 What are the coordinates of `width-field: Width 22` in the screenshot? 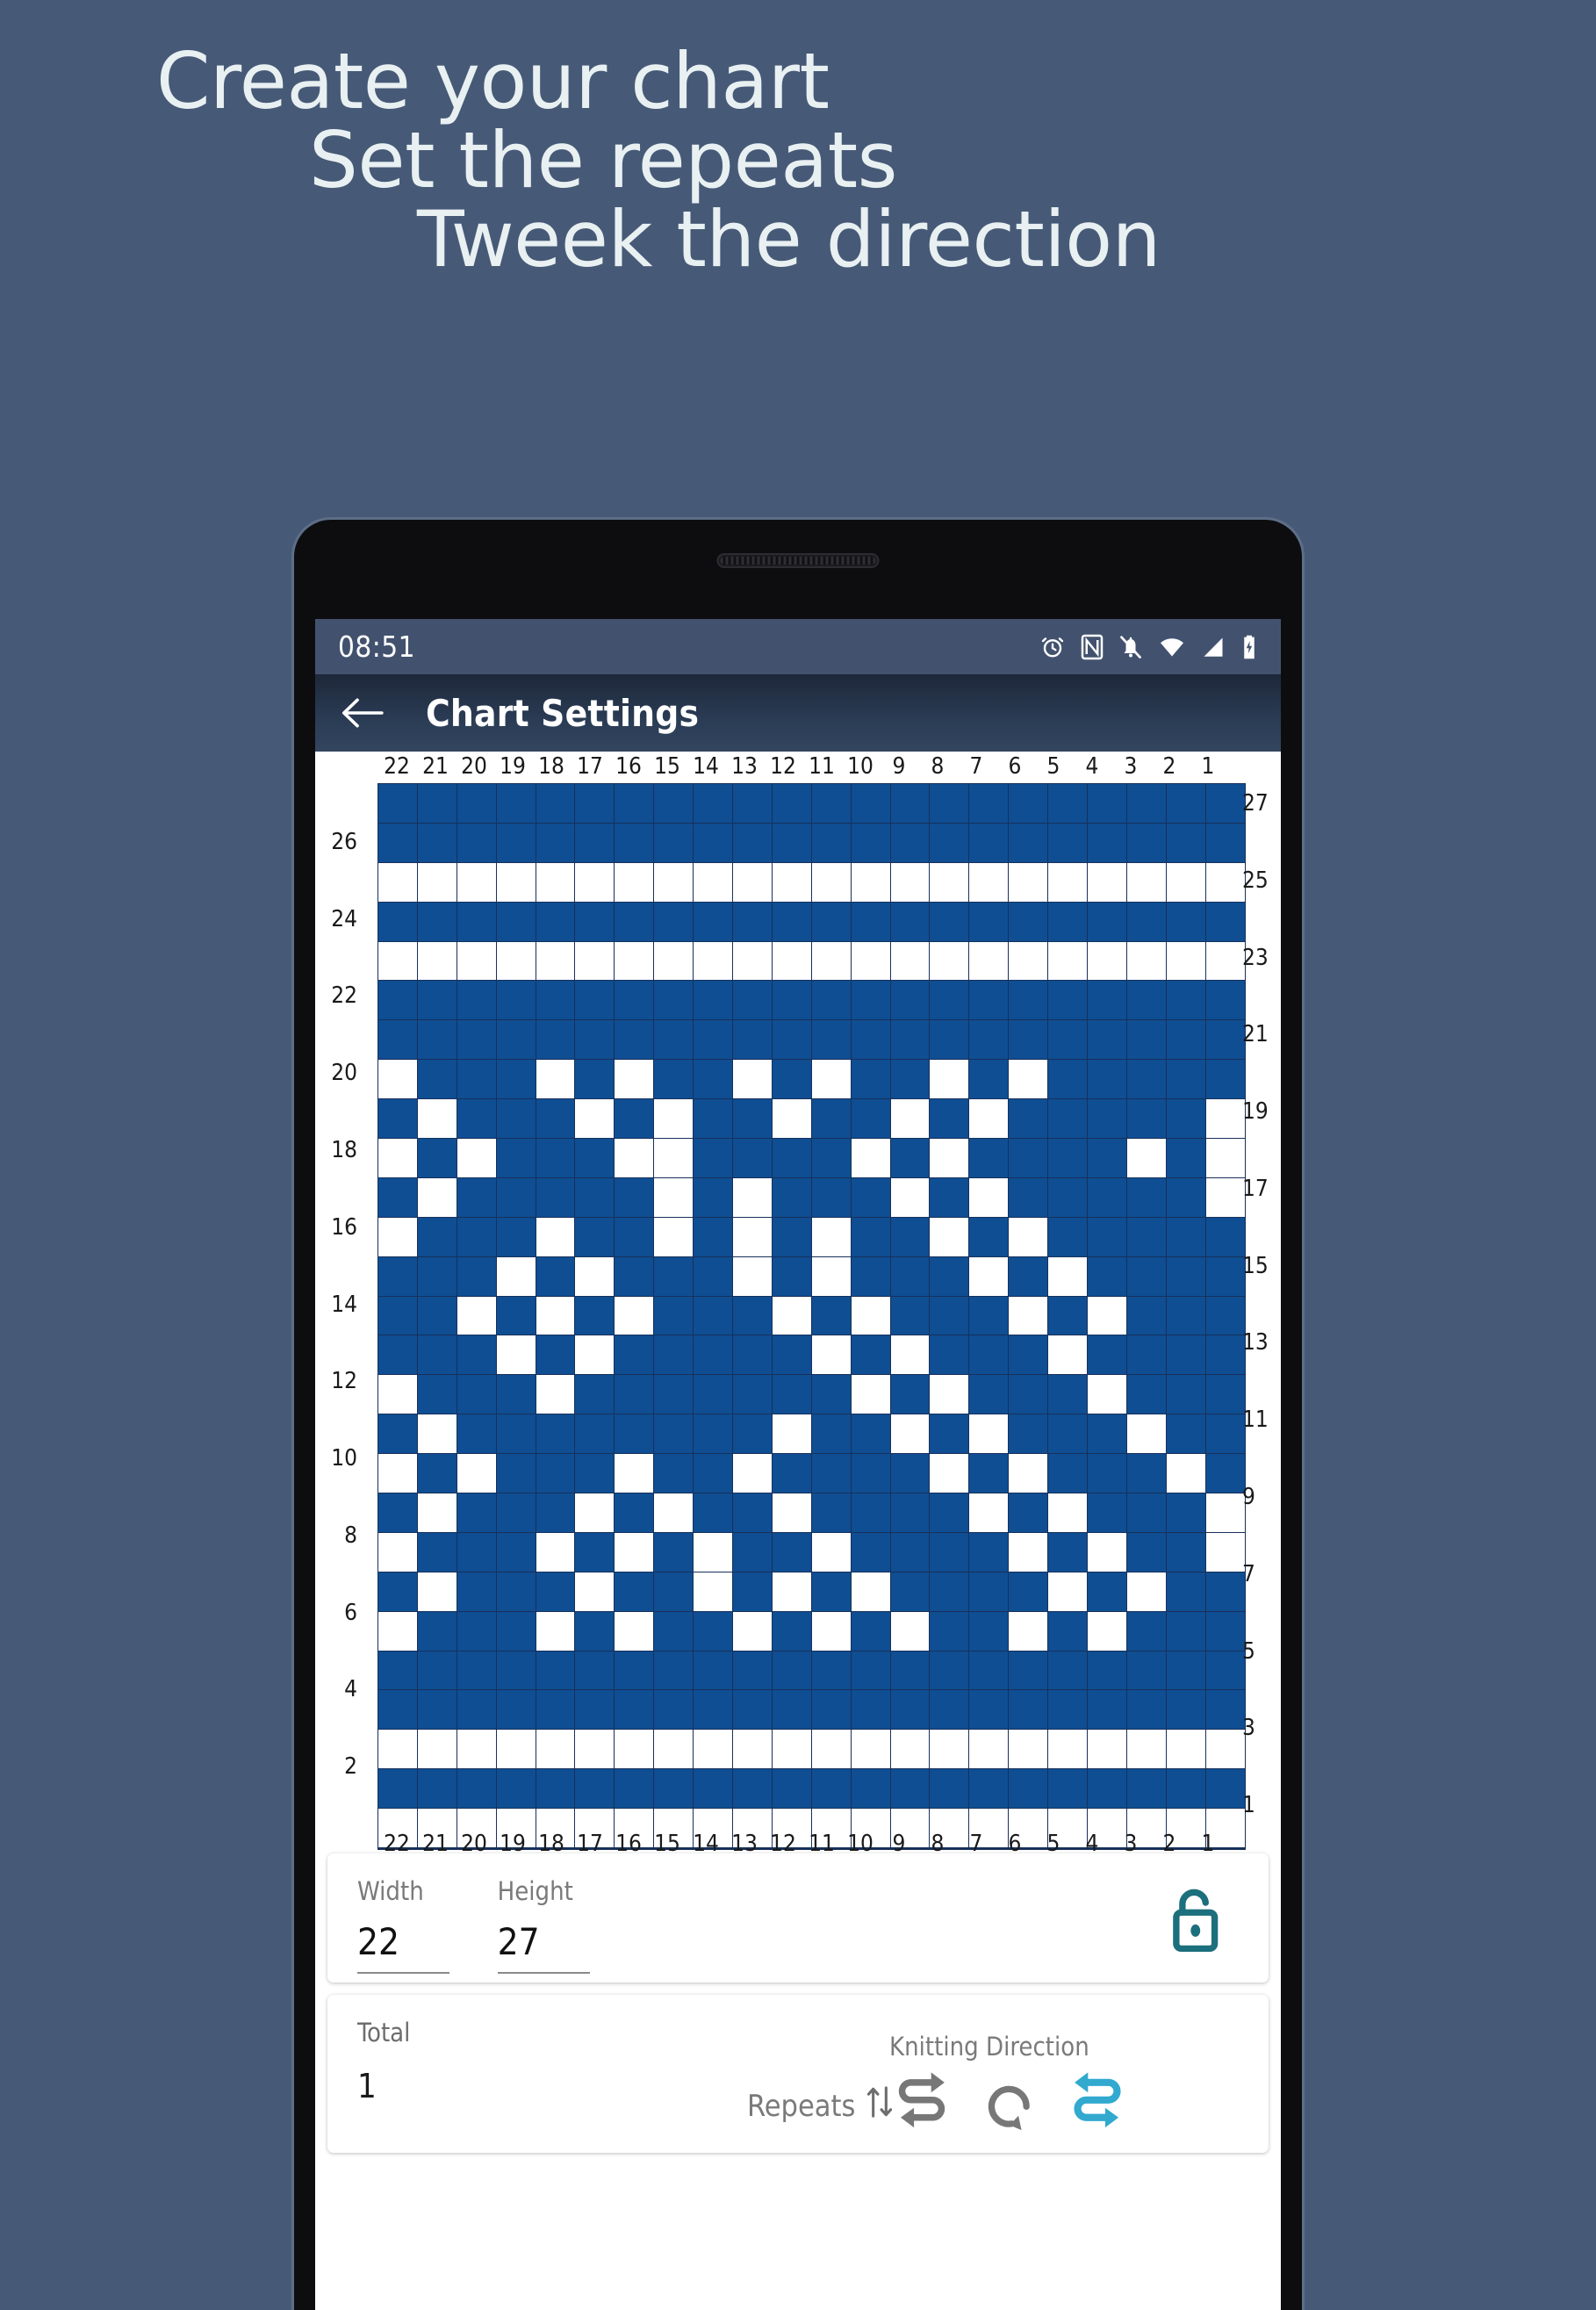 It's located at (403, 1925).